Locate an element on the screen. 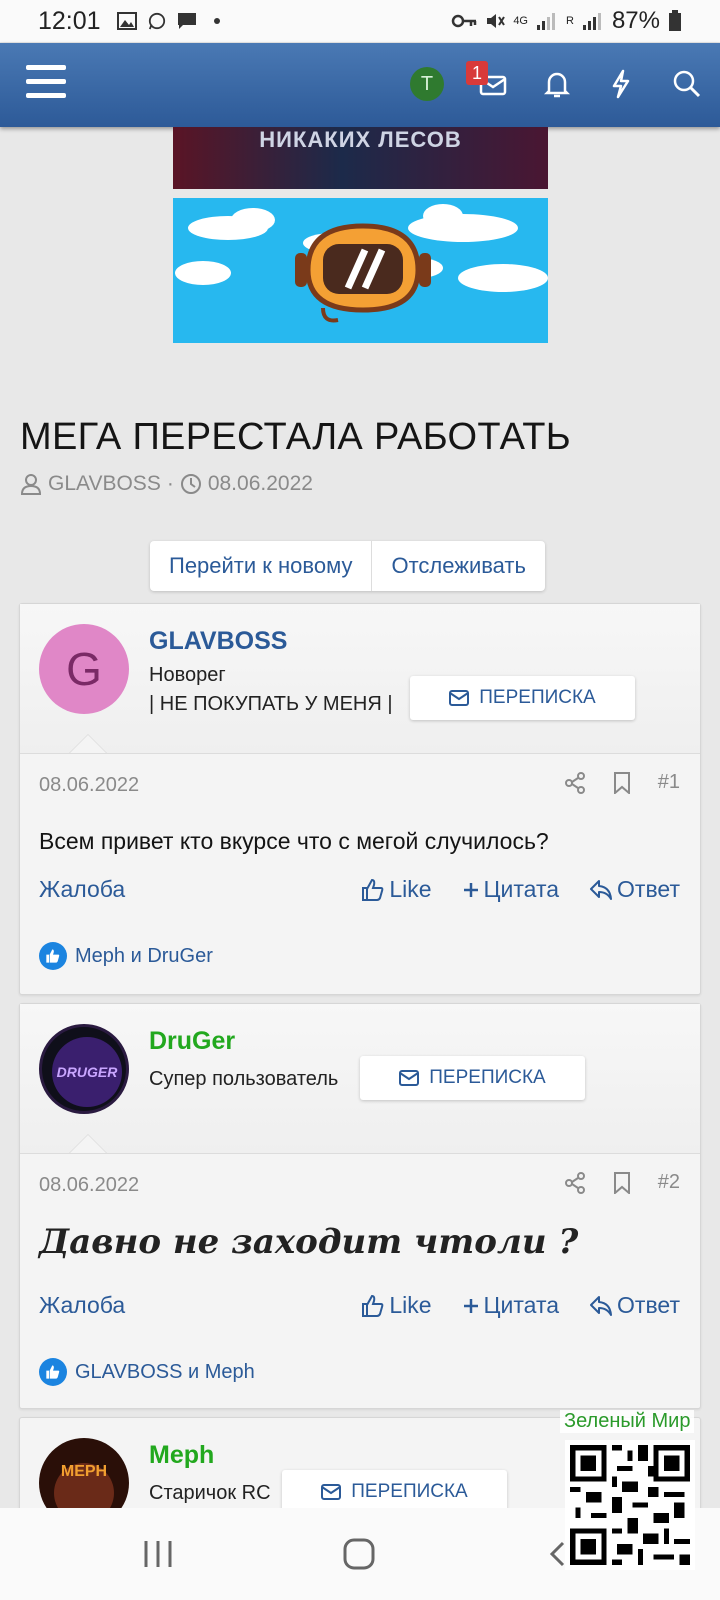  post-tools: #2 is located at coordinates (622, 1182).